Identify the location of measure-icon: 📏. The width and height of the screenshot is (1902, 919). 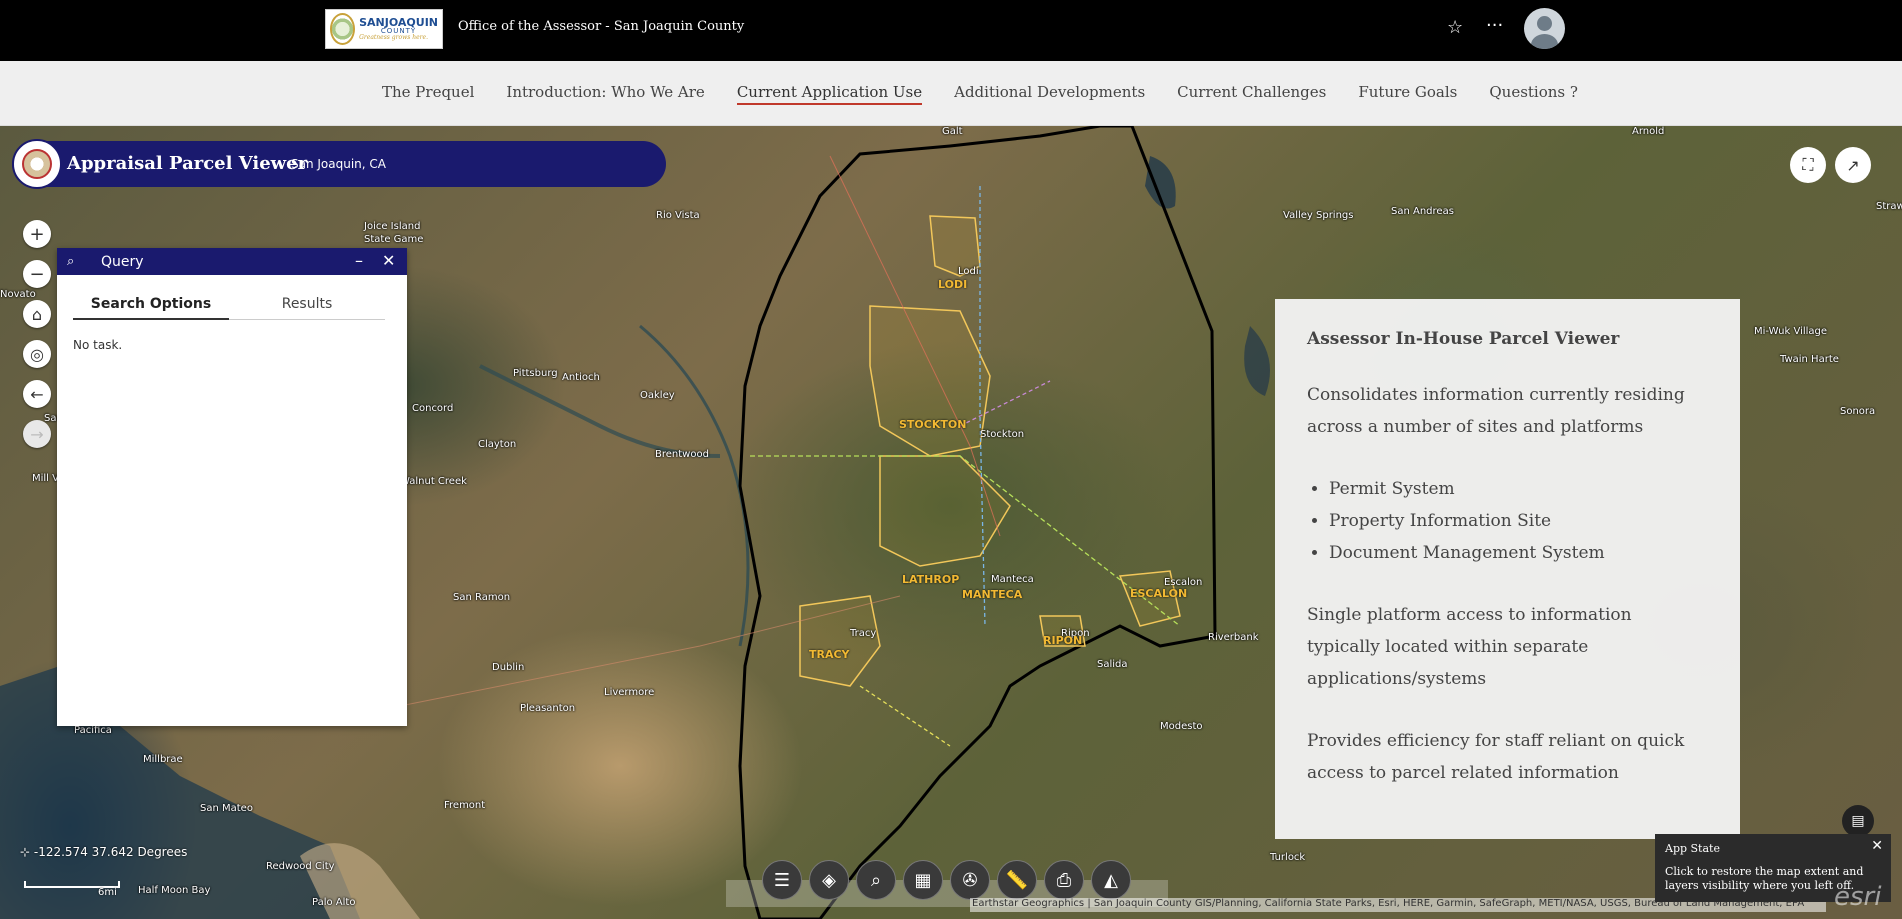
(1017, 880).